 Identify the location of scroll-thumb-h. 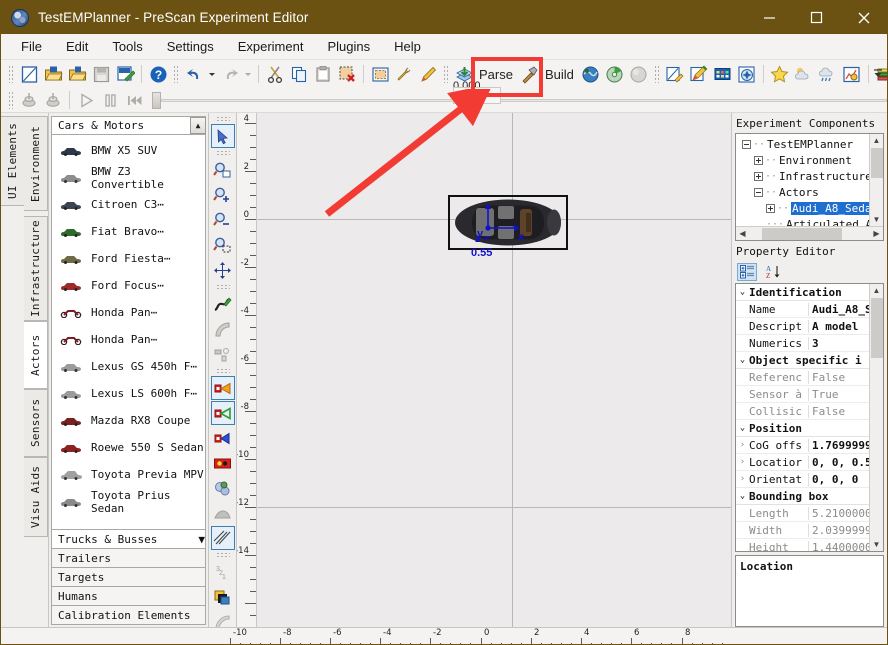
(802, 233).